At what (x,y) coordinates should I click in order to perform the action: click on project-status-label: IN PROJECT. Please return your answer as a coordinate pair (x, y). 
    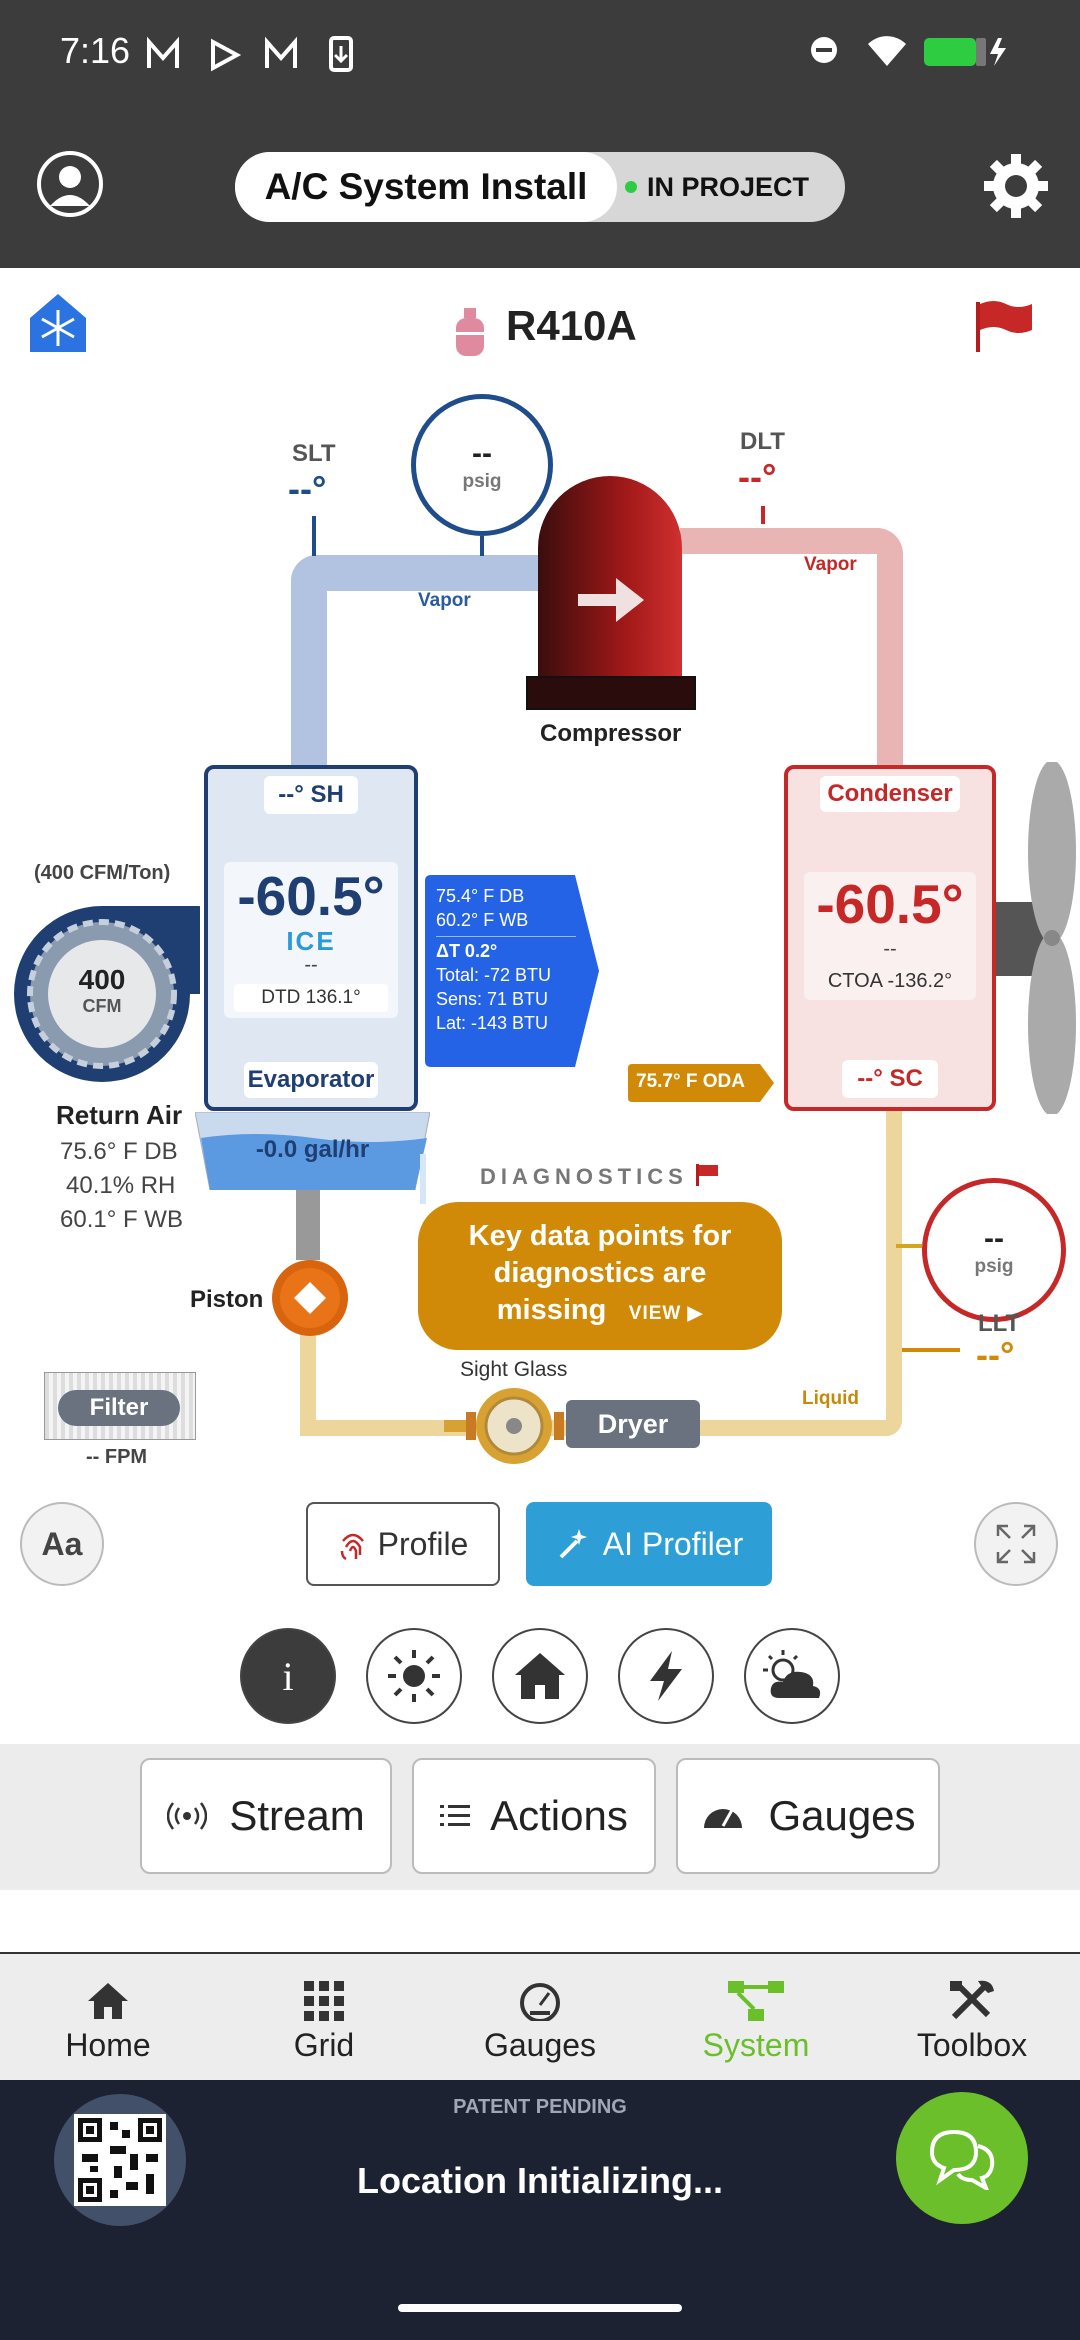
    Looking at the image, I should click on (728, 186).